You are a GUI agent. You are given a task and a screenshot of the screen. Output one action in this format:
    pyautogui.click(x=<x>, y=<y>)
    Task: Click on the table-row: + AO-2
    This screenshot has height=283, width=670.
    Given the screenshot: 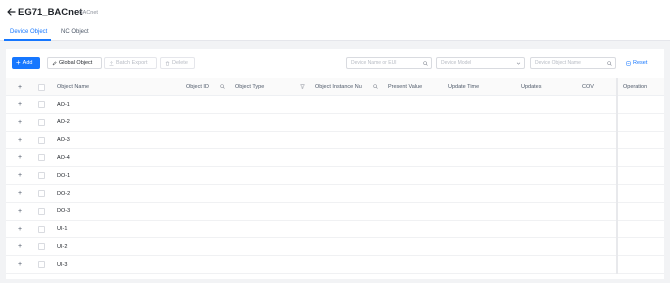 What is the action you would take?
    pyautogui.click(x=335, y=123)
    